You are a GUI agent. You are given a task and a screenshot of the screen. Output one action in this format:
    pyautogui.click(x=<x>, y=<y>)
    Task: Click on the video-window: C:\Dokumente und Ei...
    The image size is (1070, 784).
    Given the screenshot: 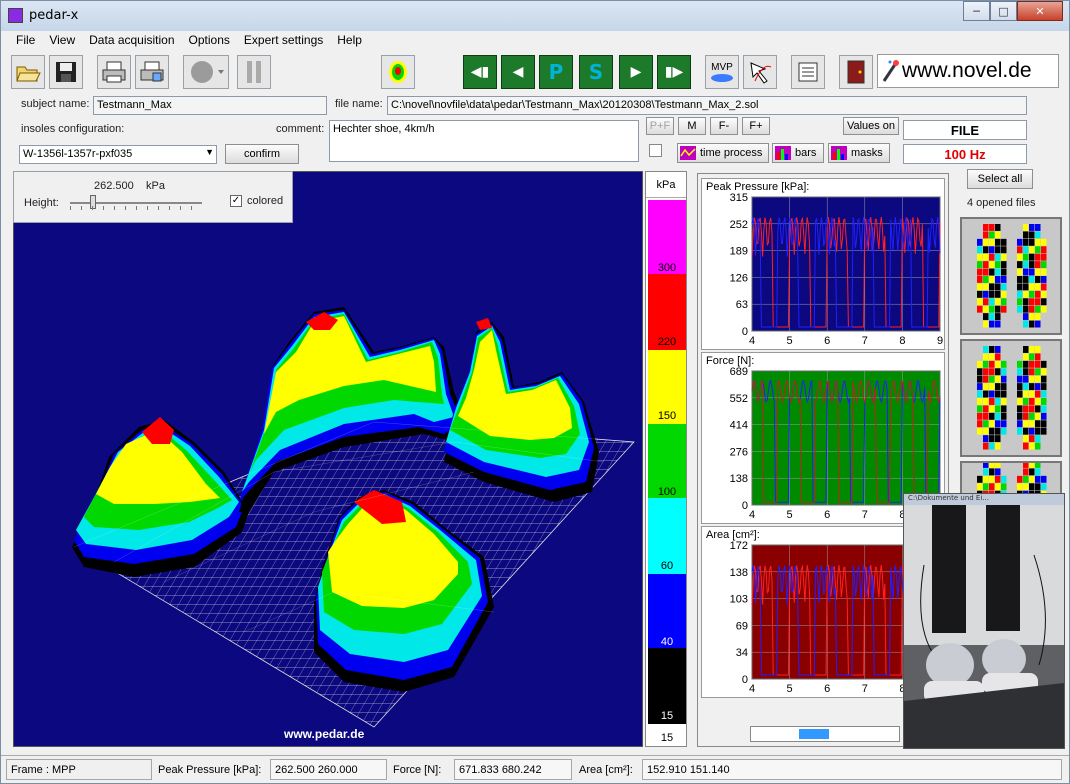 What is the action you would take?
    pyautogui.click(x=984, y=621)
    